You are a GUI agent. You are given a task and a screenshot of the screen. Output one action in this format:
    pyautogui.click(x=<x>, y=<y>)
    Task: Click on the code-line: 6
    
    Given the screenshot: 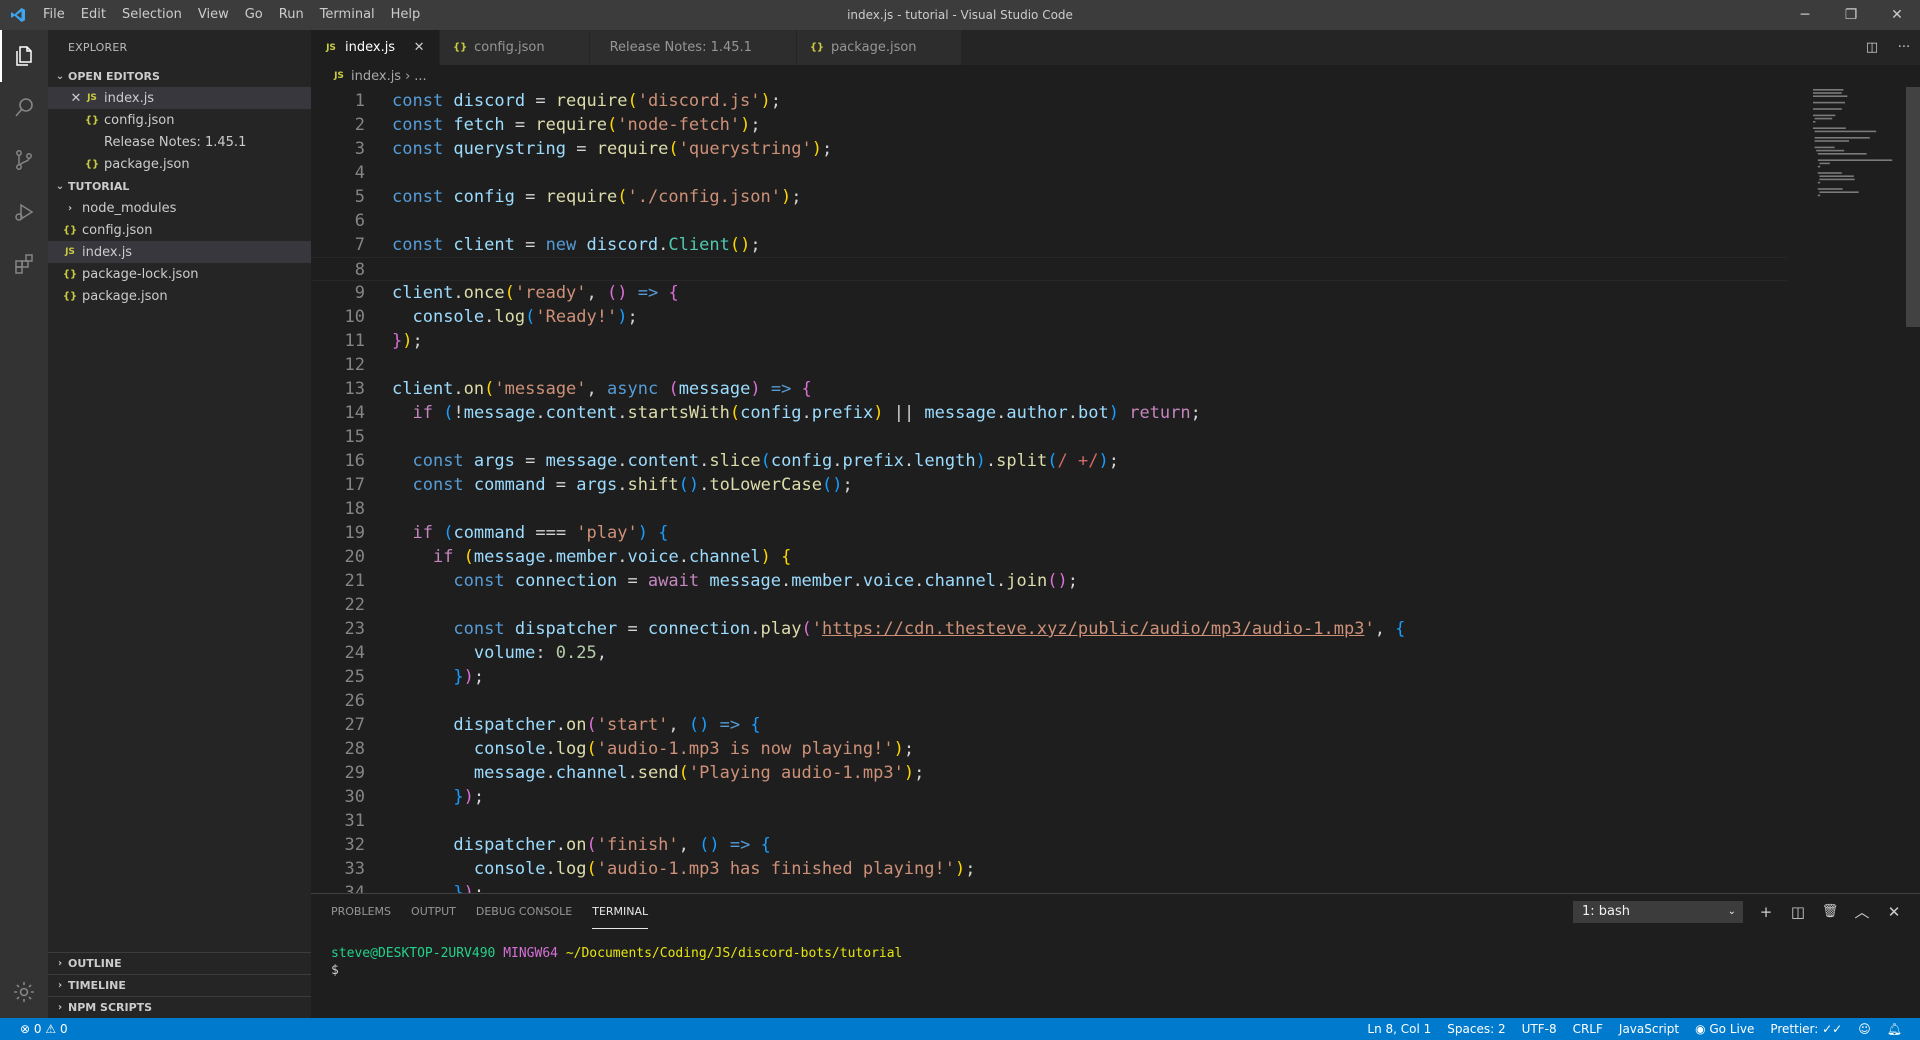 What is the action you would take?
    pyautogui.click(x=1049, y=221)
    